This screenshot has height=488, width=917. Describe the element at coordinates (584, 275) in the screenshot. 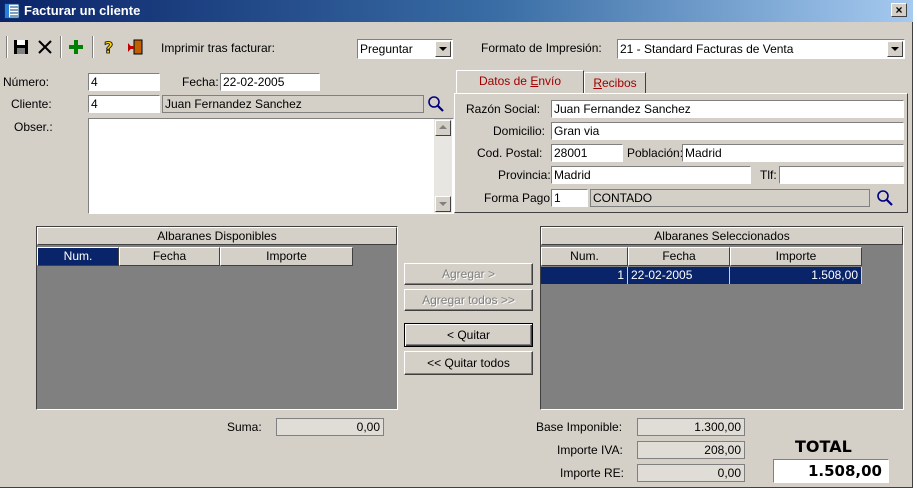

I see `row-num: 1` at that location.